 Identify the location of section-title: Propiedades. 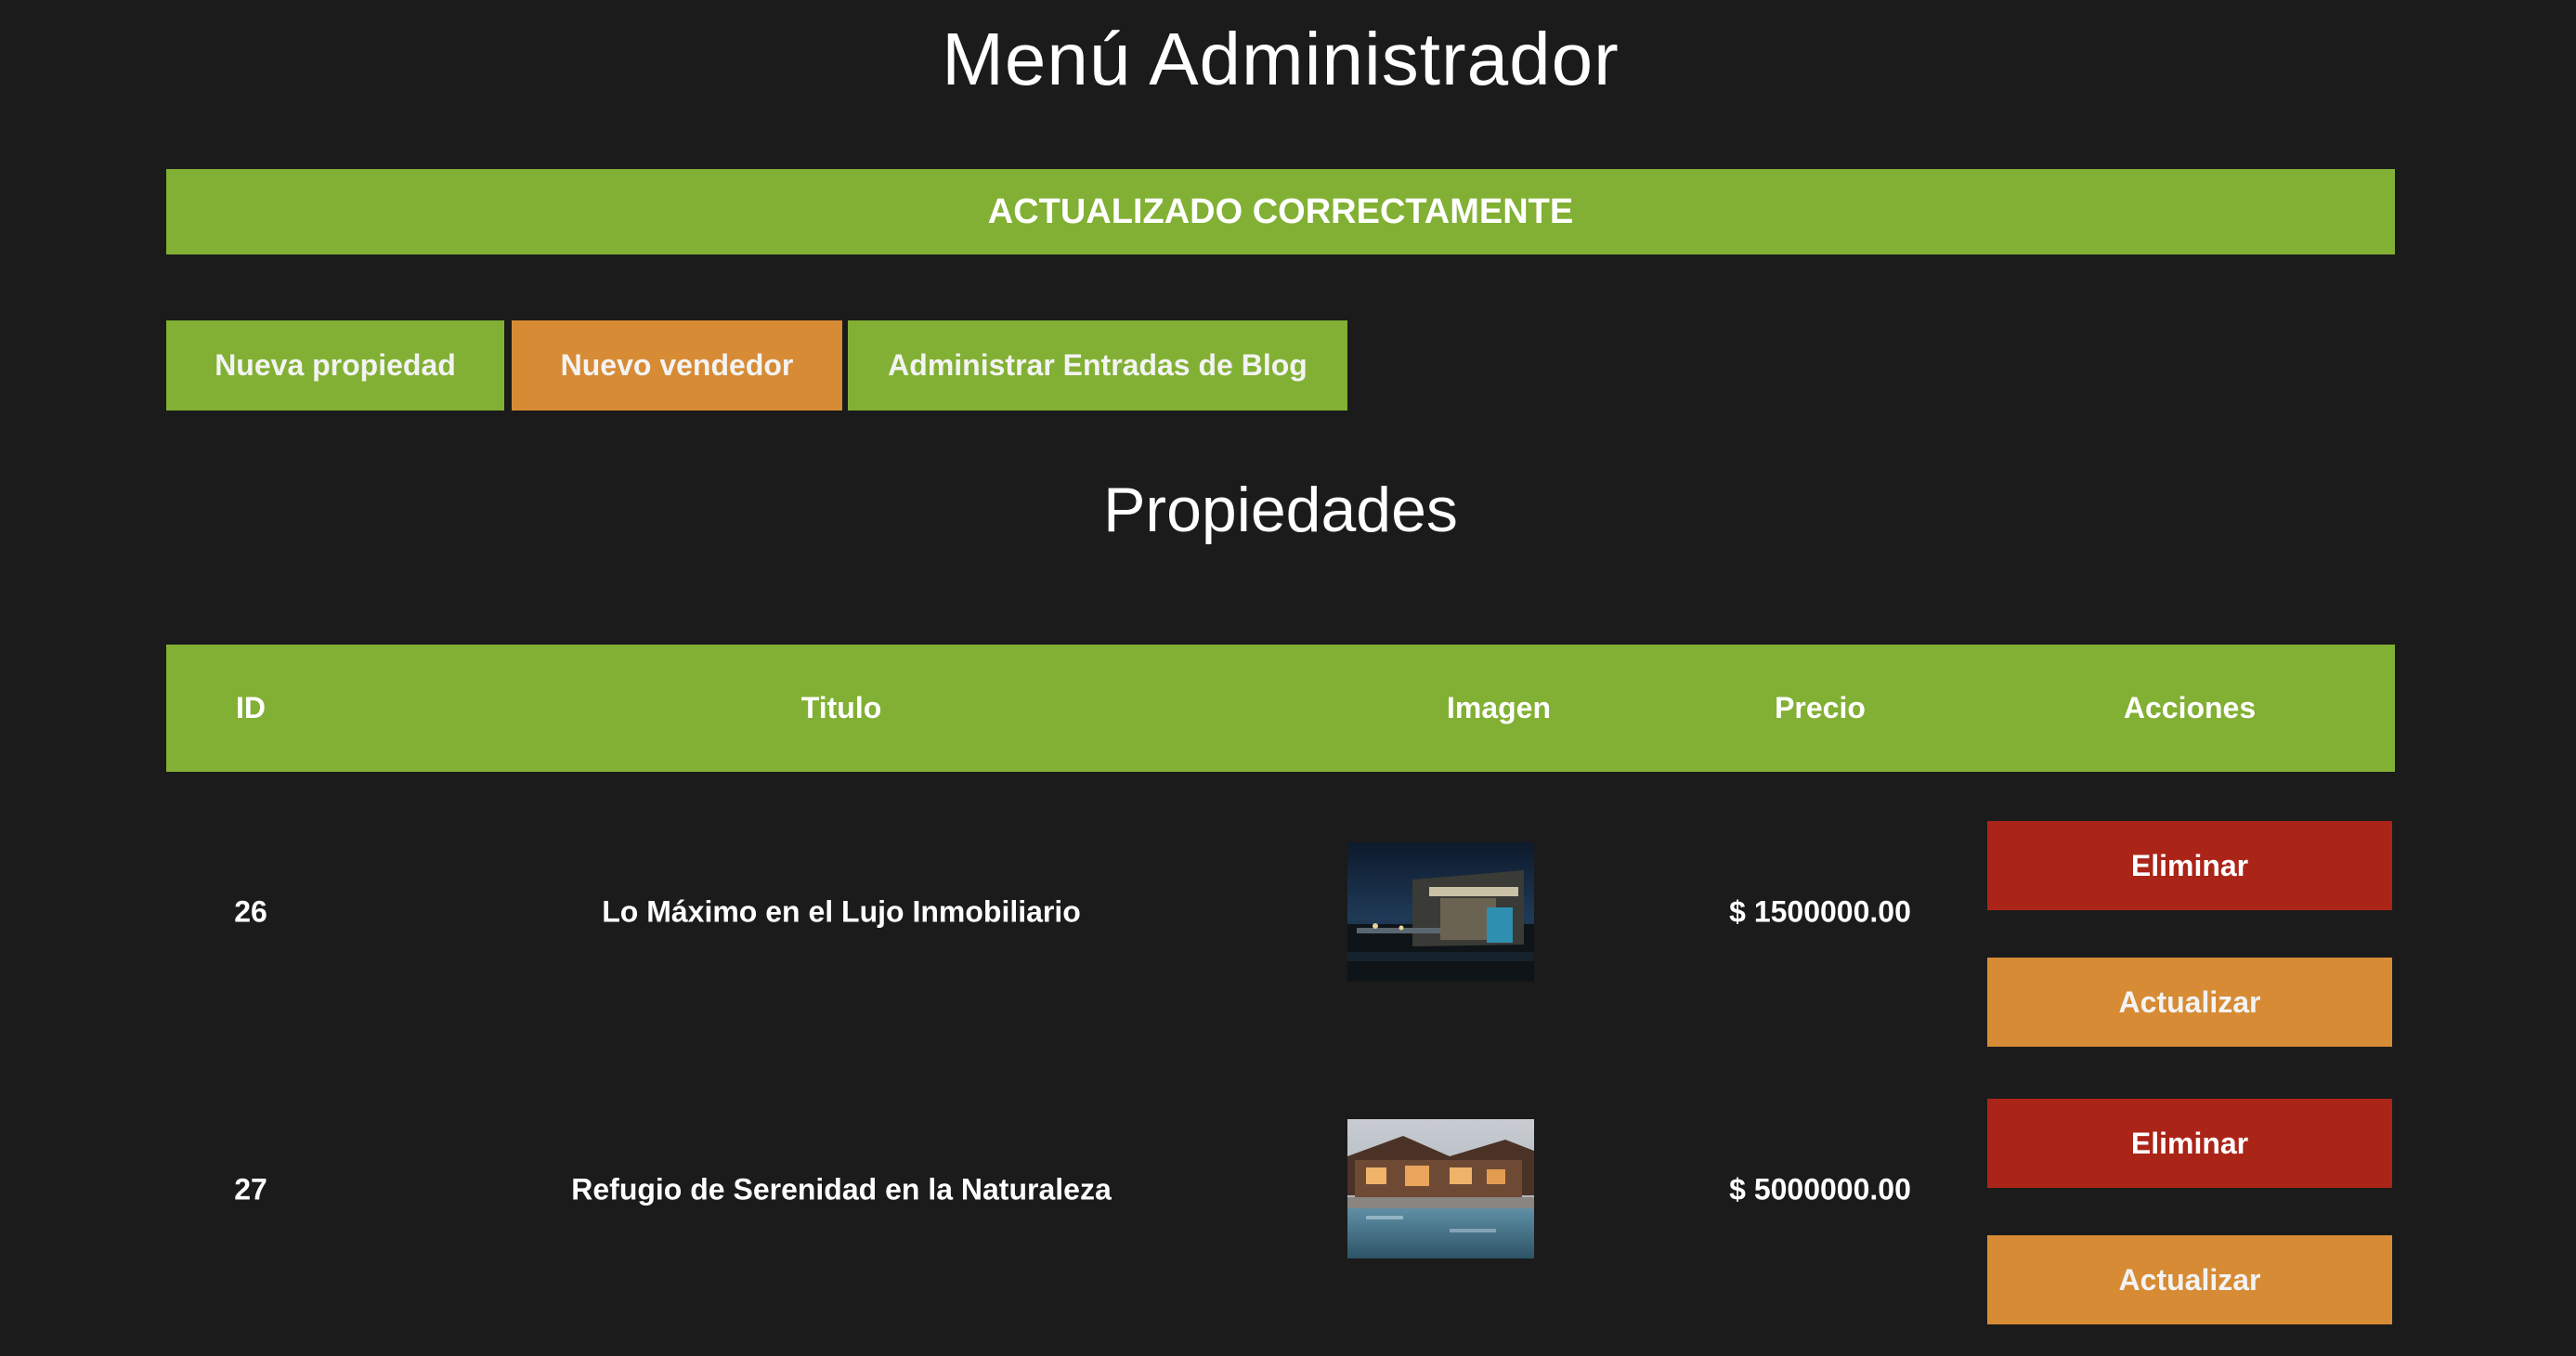
(1280, 510).